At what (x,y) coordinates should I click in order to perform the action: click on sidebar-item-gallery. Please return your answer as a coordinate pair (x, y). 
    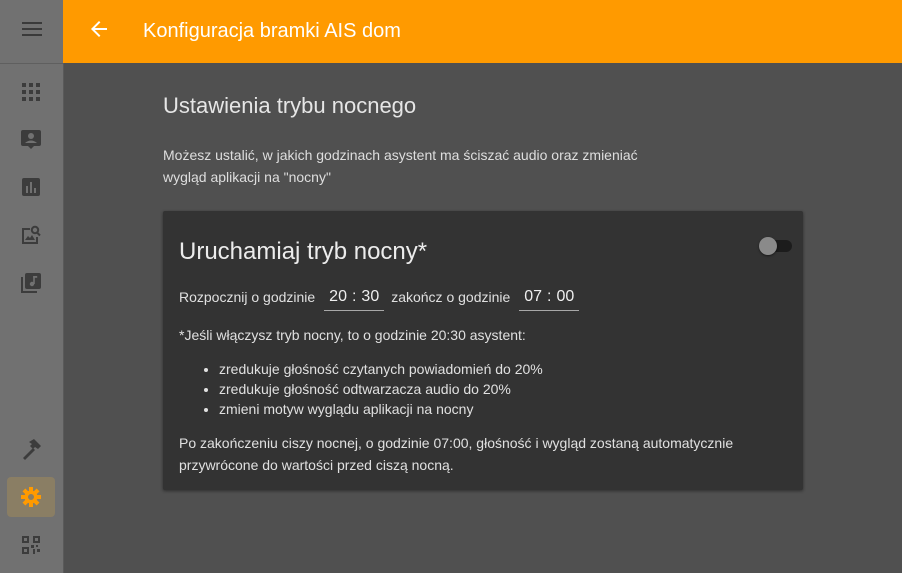
    Looking at the image, I should click on (31, 235).